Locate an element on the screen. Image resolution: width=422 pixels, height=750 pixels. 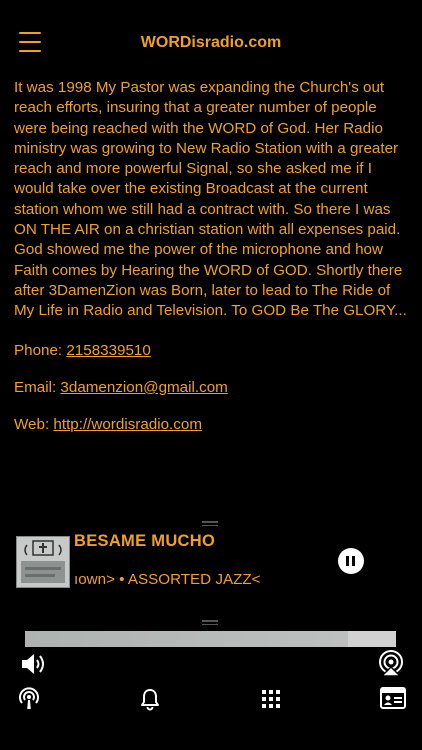
web-link: http://wordisradio.com is located at coordinates (127, 424).